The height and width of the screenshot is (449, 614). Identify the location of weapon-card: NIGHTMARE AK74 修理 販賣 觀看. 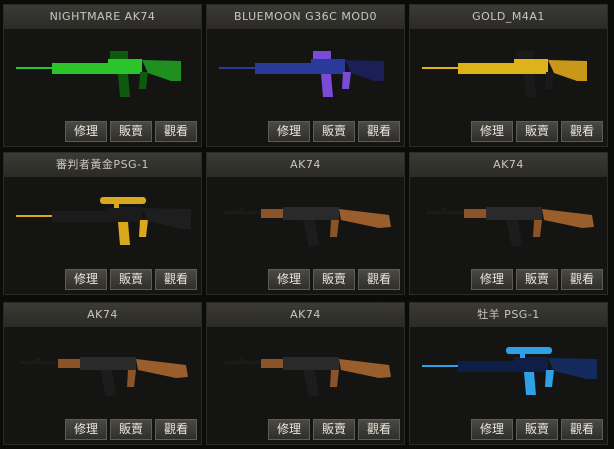
(102, 75).